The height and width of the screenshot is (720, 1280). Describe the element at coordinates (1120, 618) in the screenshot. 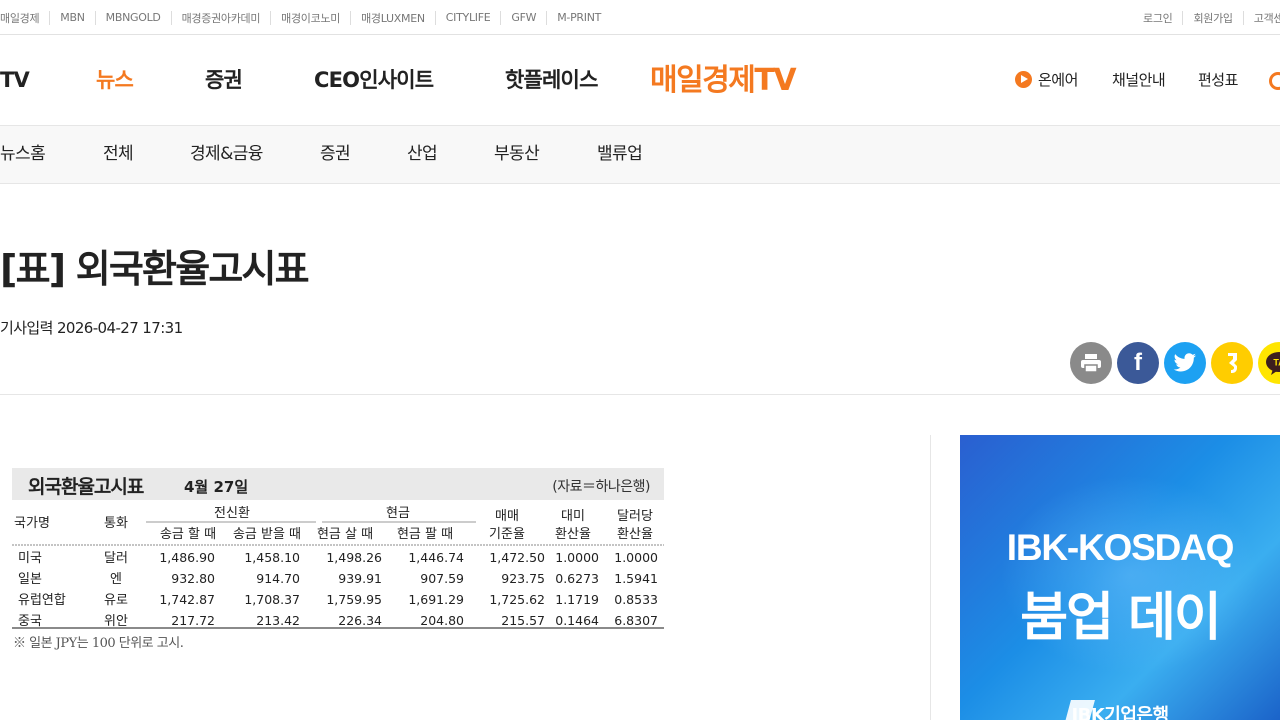

I see `ad-subheadline: 붐업 데이` at that location.